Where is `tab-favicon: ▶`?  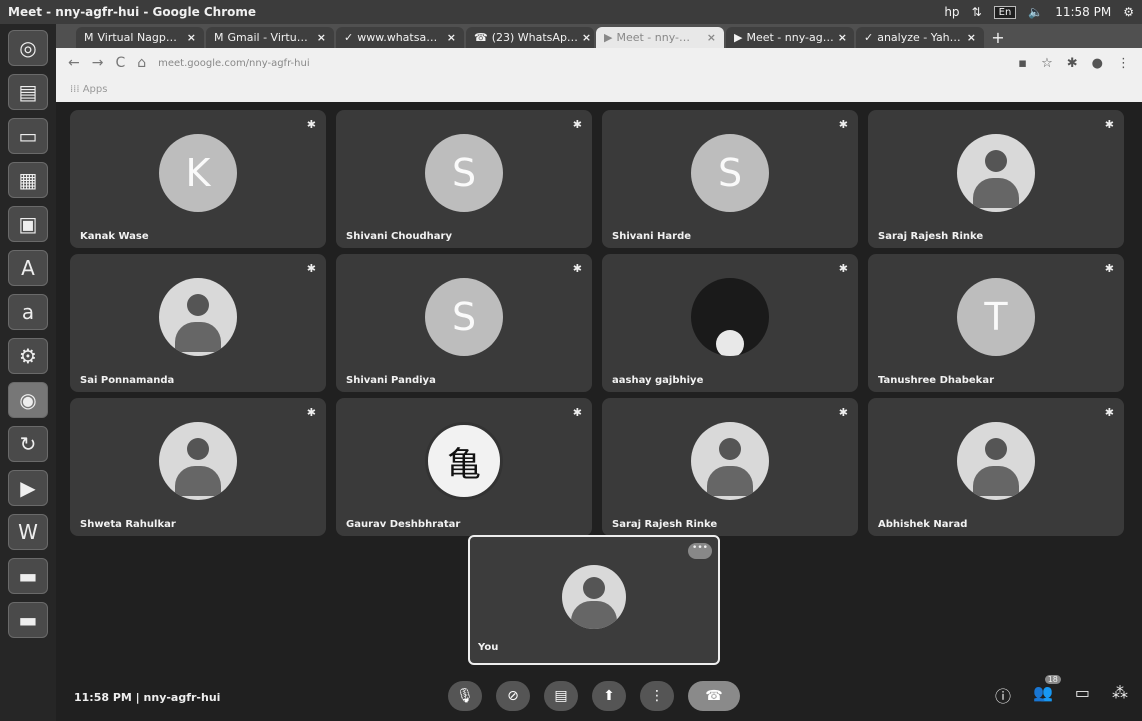
tab-favicon: ▶ is located at coordinates (608, 37).